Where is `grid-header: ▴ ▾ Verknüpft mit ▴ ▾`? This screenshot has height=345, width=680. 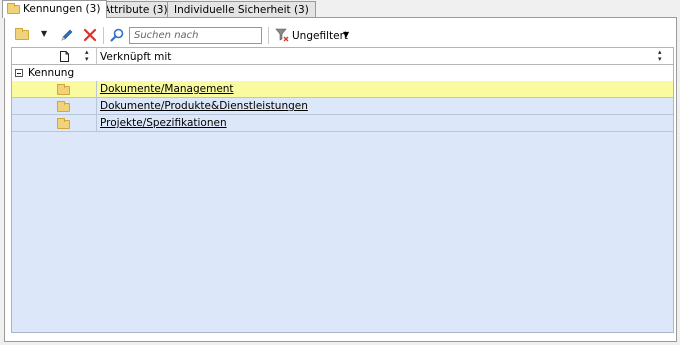 grid-header: ▴ ▾ Verknüpft mit ▴ ▾ is located at coordinates (342, 56).